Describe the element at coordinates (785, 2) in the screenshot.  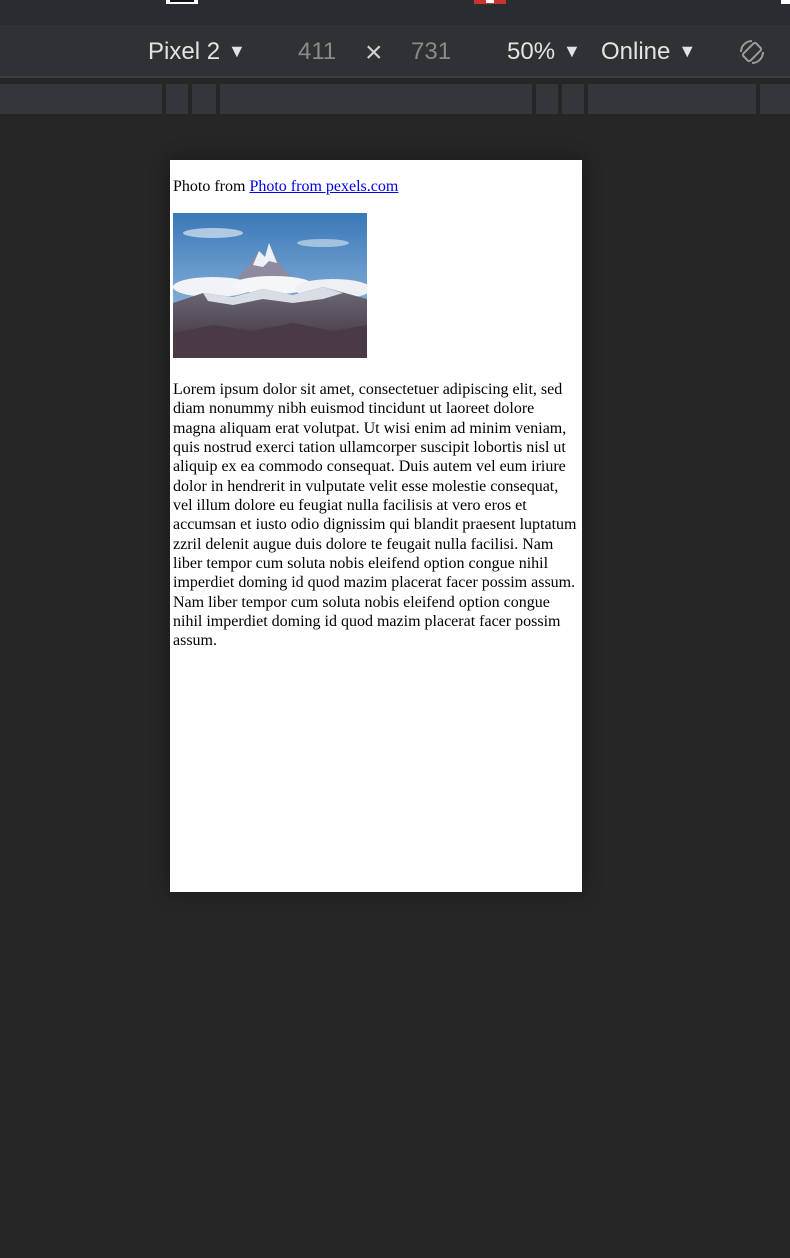
I see `panel-icon` at that location.